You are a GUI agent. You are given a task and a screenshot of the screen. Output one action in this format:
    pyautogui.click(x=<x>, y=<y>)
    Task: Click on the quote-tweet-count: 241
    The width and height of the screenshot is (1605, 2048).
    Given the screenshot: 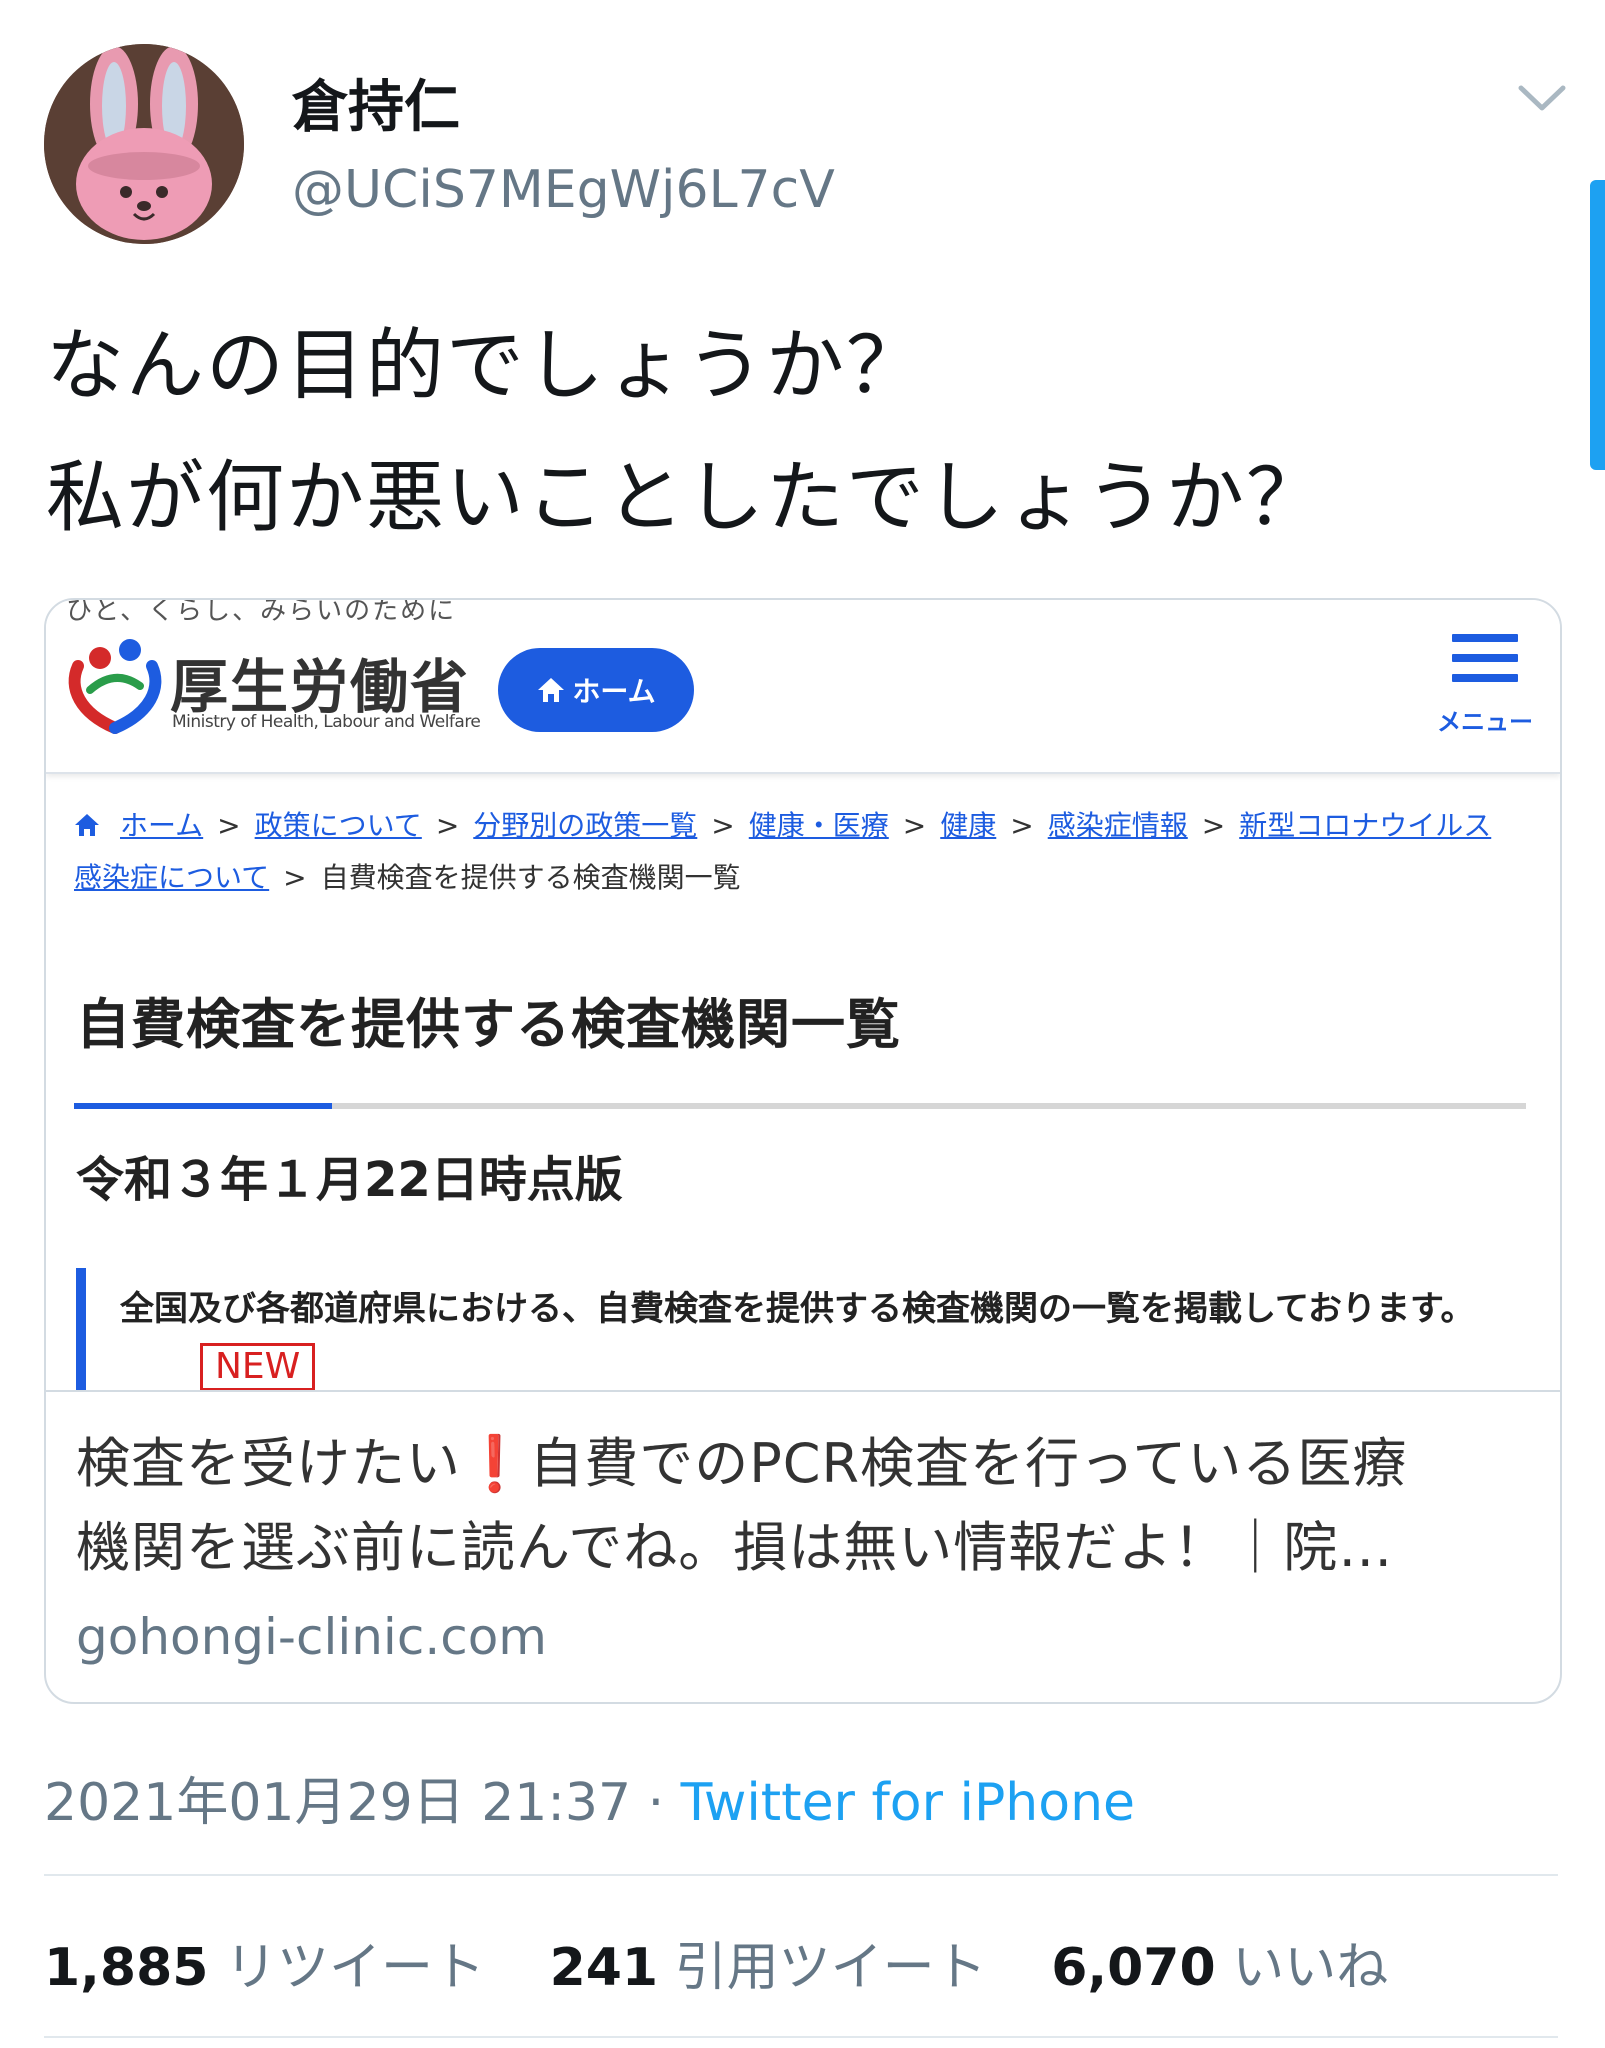 What is the action you would take?
    pyautogui.click(x=604, y=1968)
    